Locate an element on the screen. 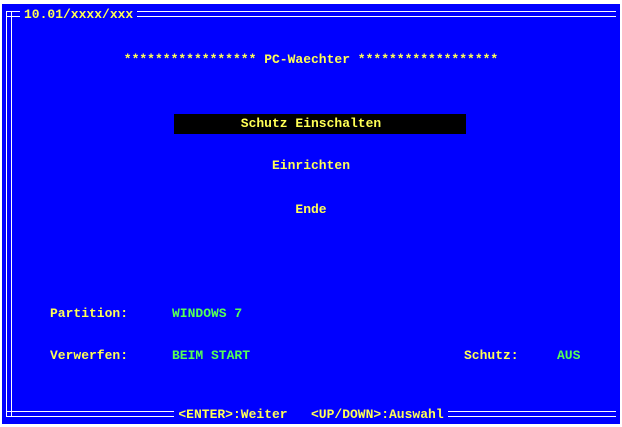  protection-value: AUS is located at coordinates (569, 355).